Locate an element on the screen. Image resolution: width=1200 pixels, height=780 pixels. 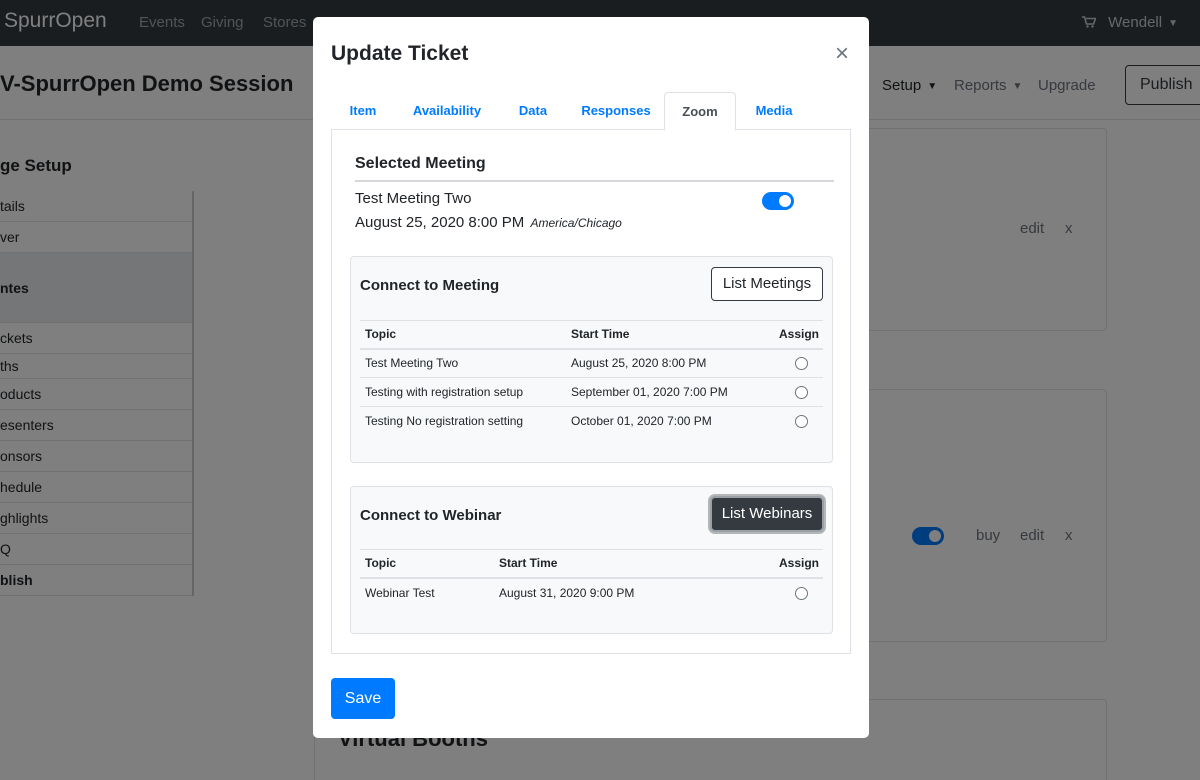
tab-zoom: Zoom is located at coordinates (700, 111).